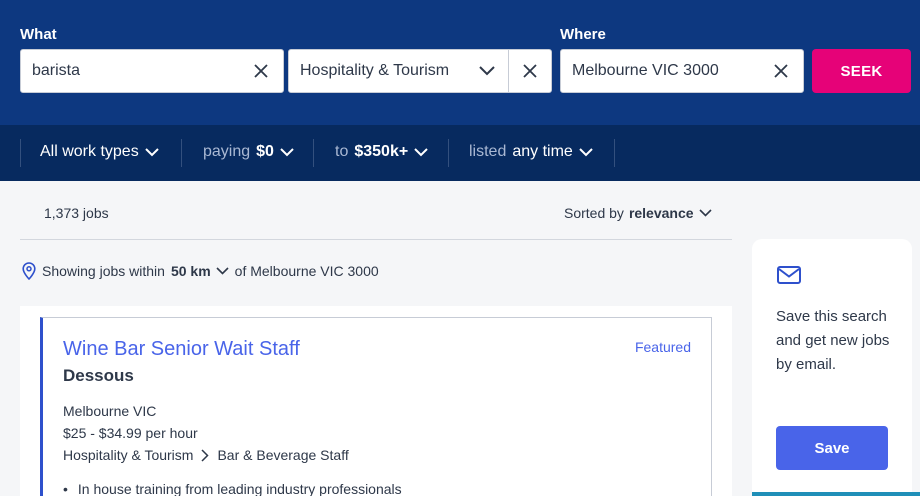 The height and width of the screenshot is (496, 920). Describe the element at coordinates (181, 349) in the screenshot. I see `job-title-link: Wine Bar Senior Wait Staff` at that location.